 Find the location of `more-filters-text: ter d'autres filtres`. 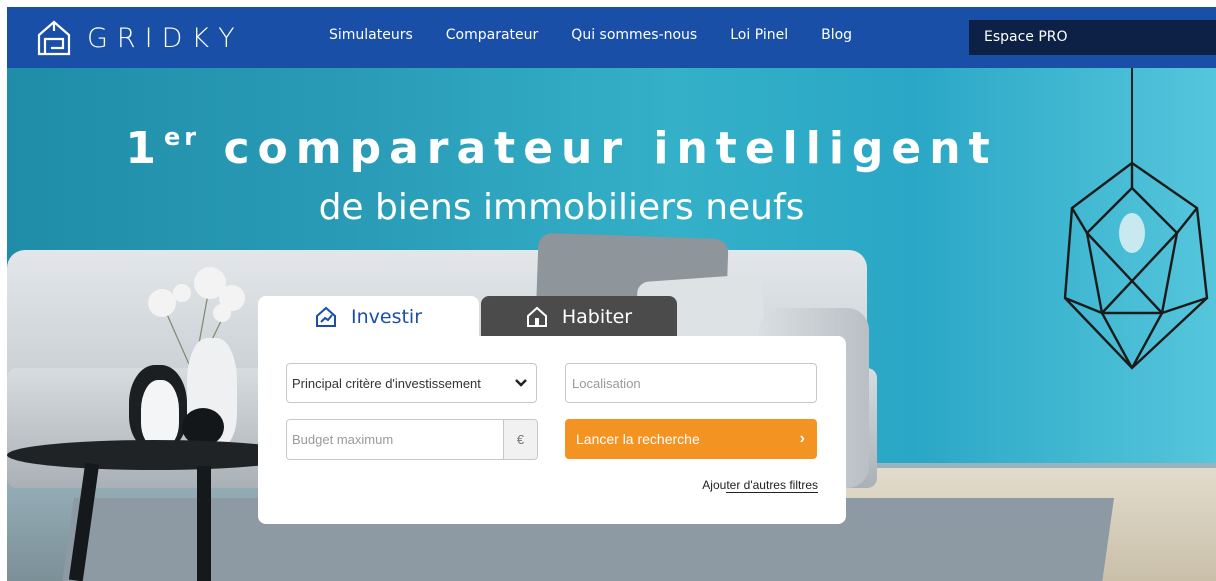

more-filters-text: ter d'autres filtres is located at coordinates (772, 485).